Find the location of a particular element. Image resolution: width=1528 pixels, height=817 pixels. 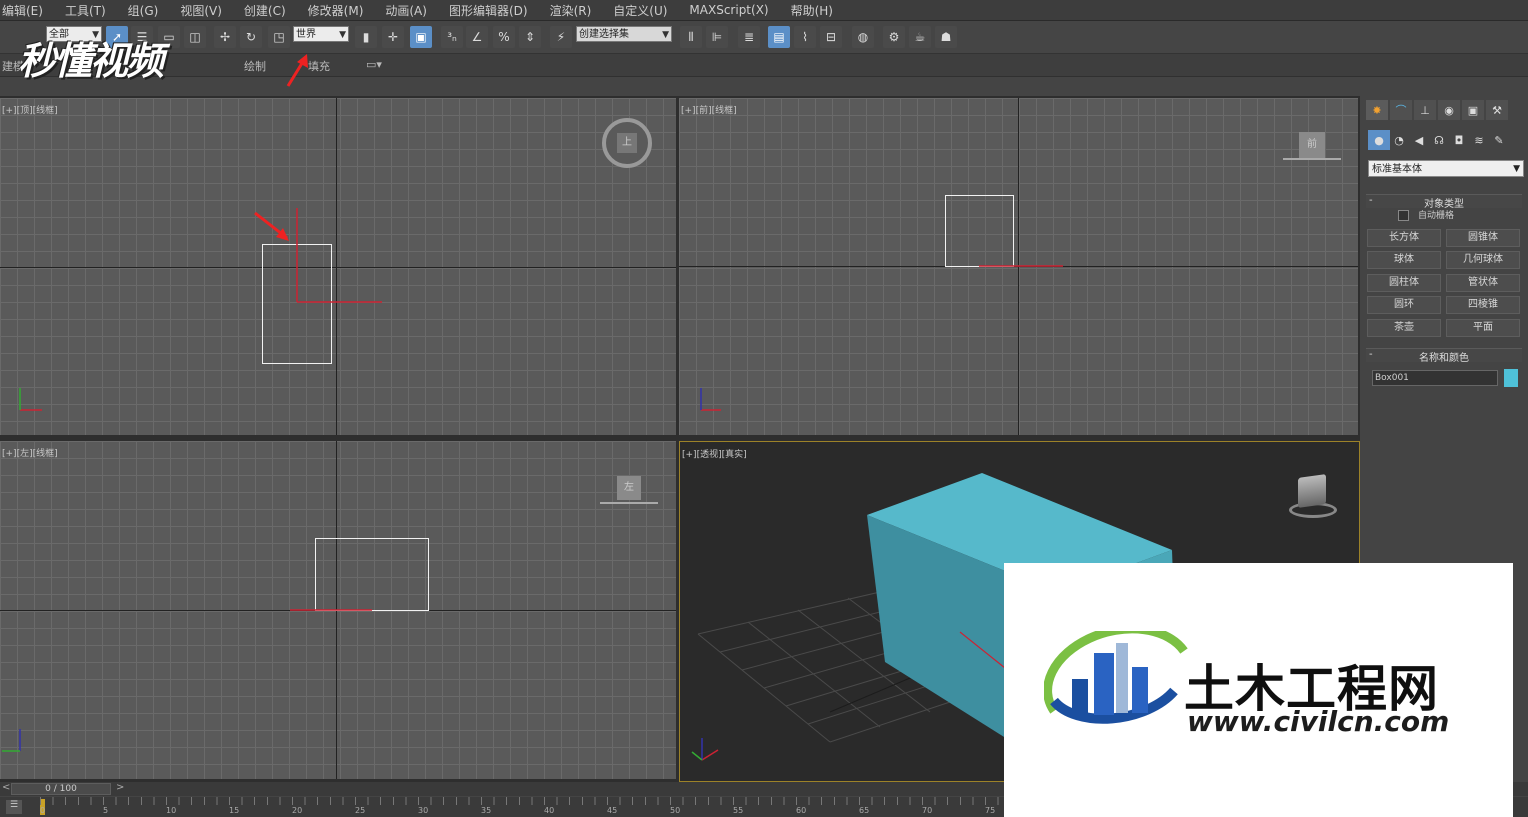

snaps-toggle-button: ³ₙ is located at coordinates (452, 37).